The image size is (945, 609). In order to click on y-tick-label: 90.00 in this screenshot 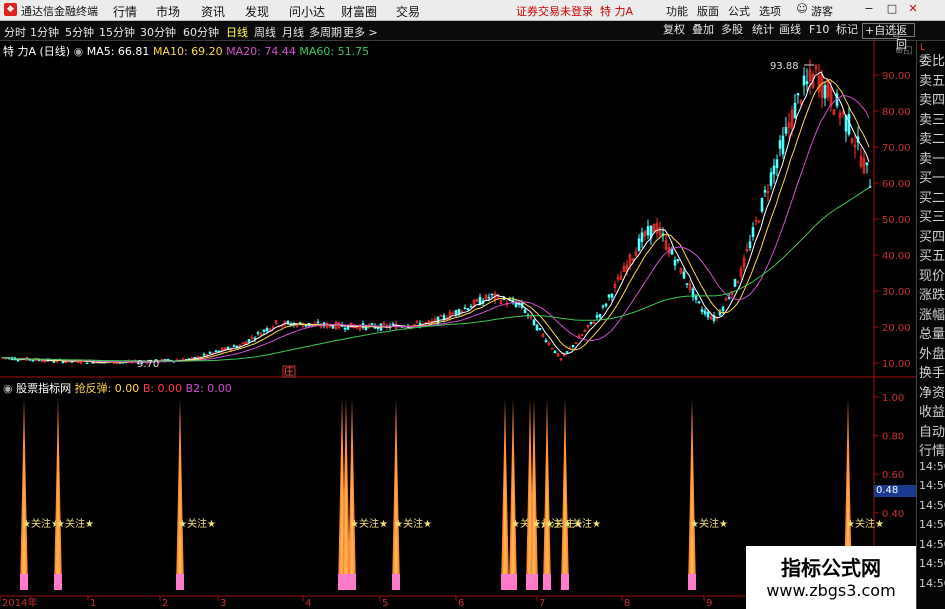, I will do `click(896, 76)`.